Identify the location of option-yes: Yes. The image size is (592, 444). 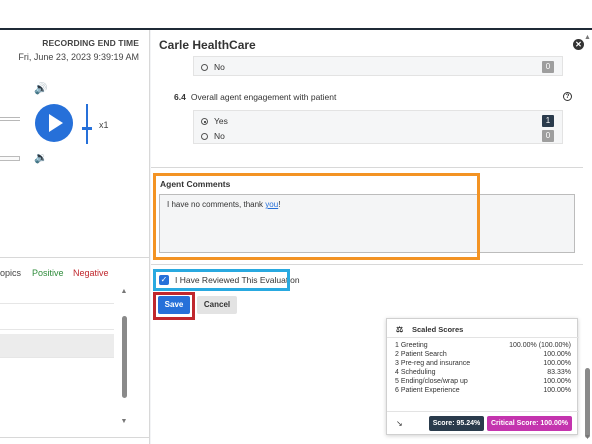
(214, 121).